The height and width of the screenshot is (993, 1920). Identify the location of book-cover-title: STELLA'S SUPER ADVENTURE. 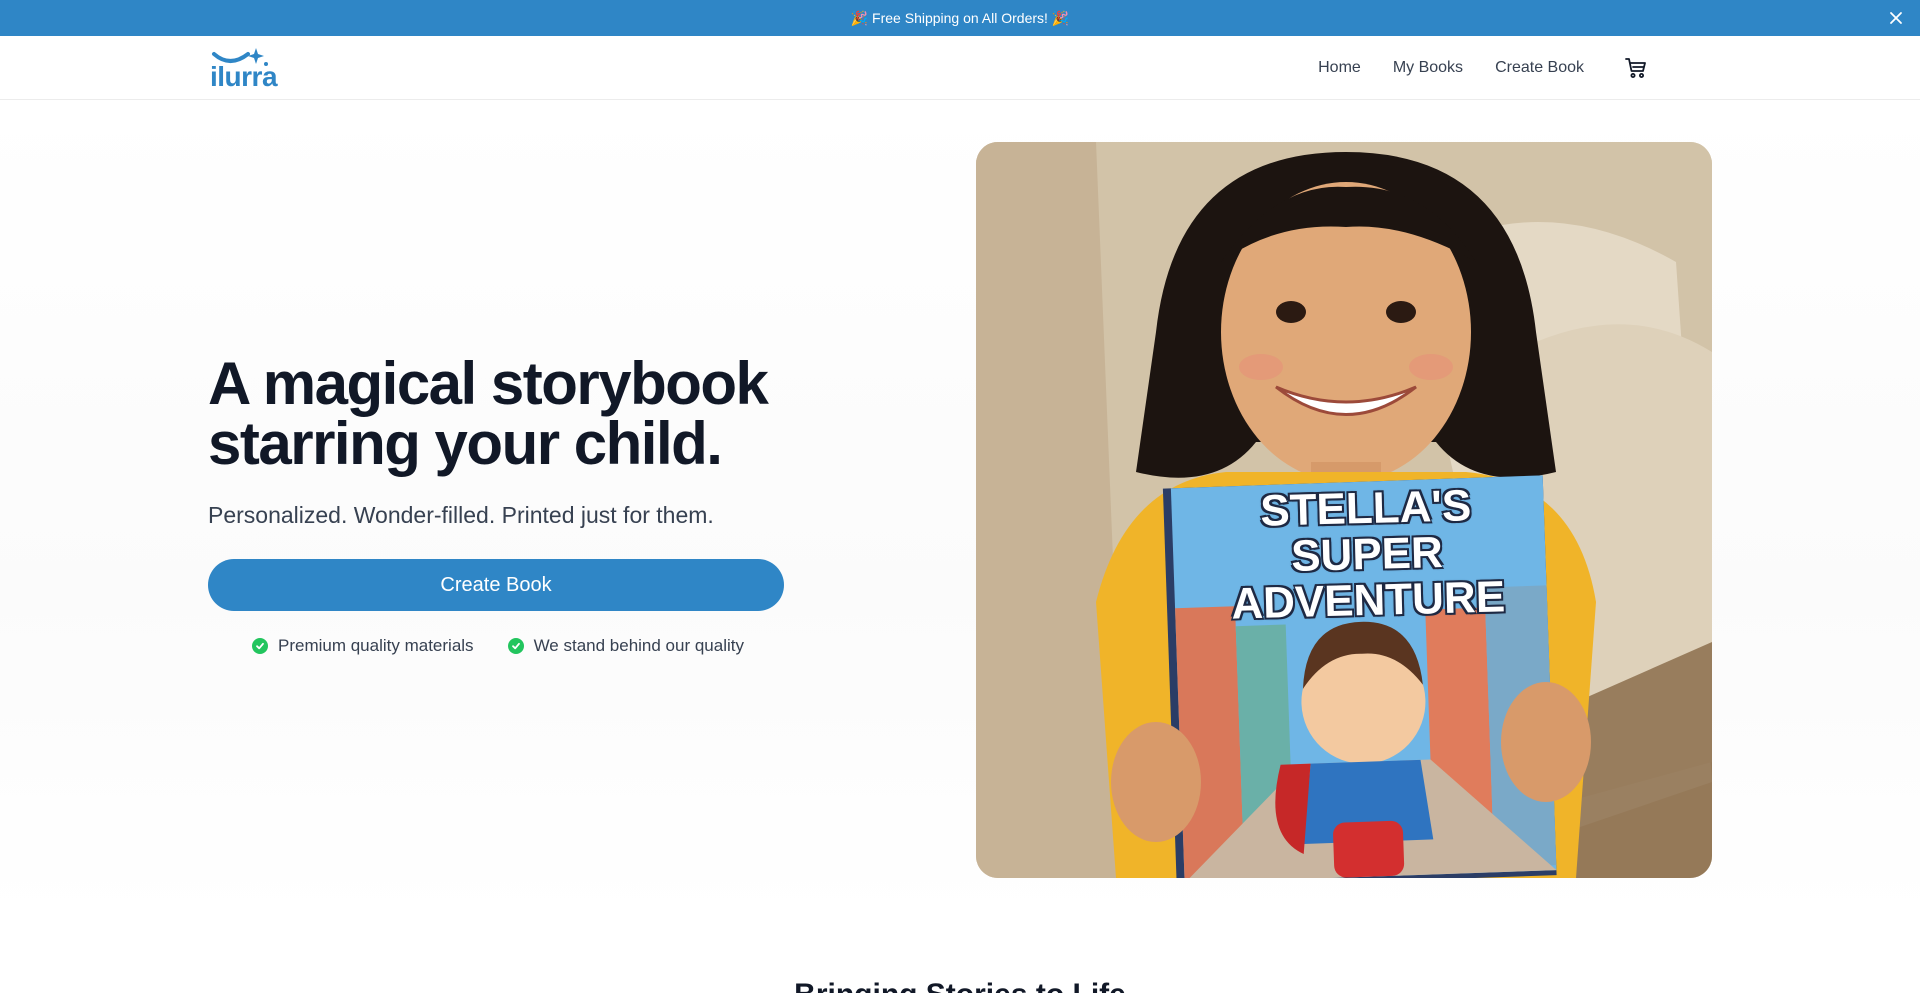
(1368, 555).